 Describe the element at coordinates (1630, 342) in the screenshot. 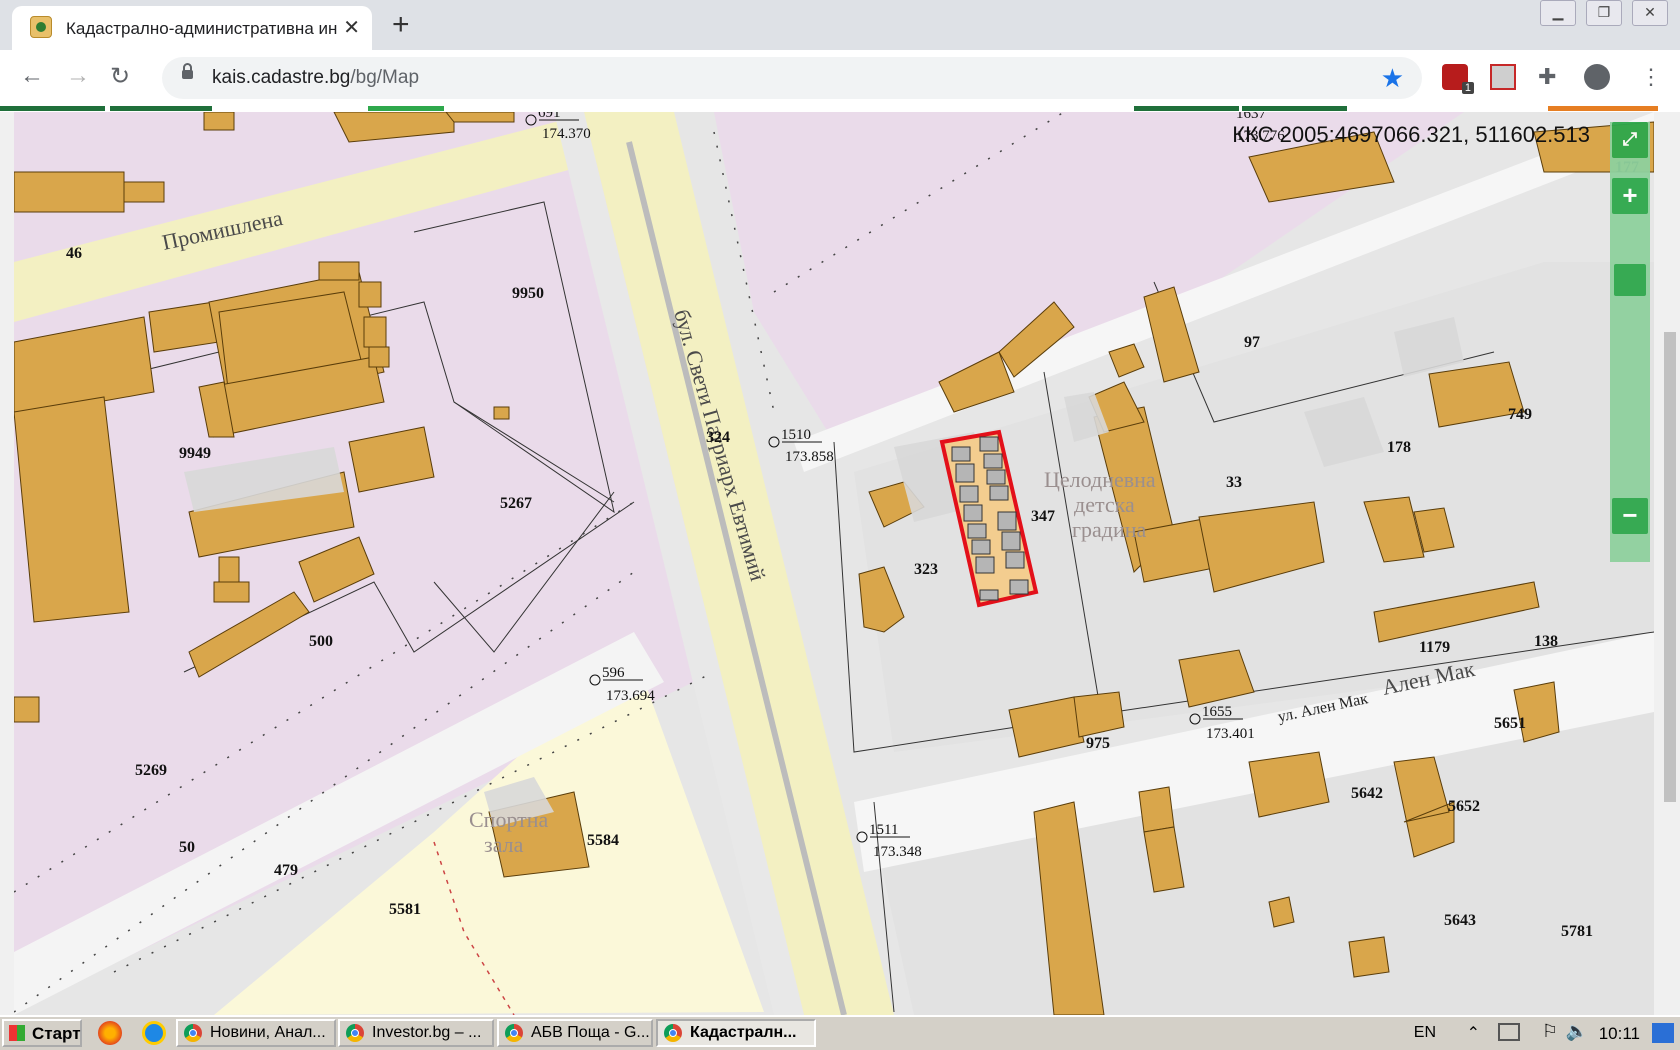

I see `zoom-control: ⤢ + −` at that location.